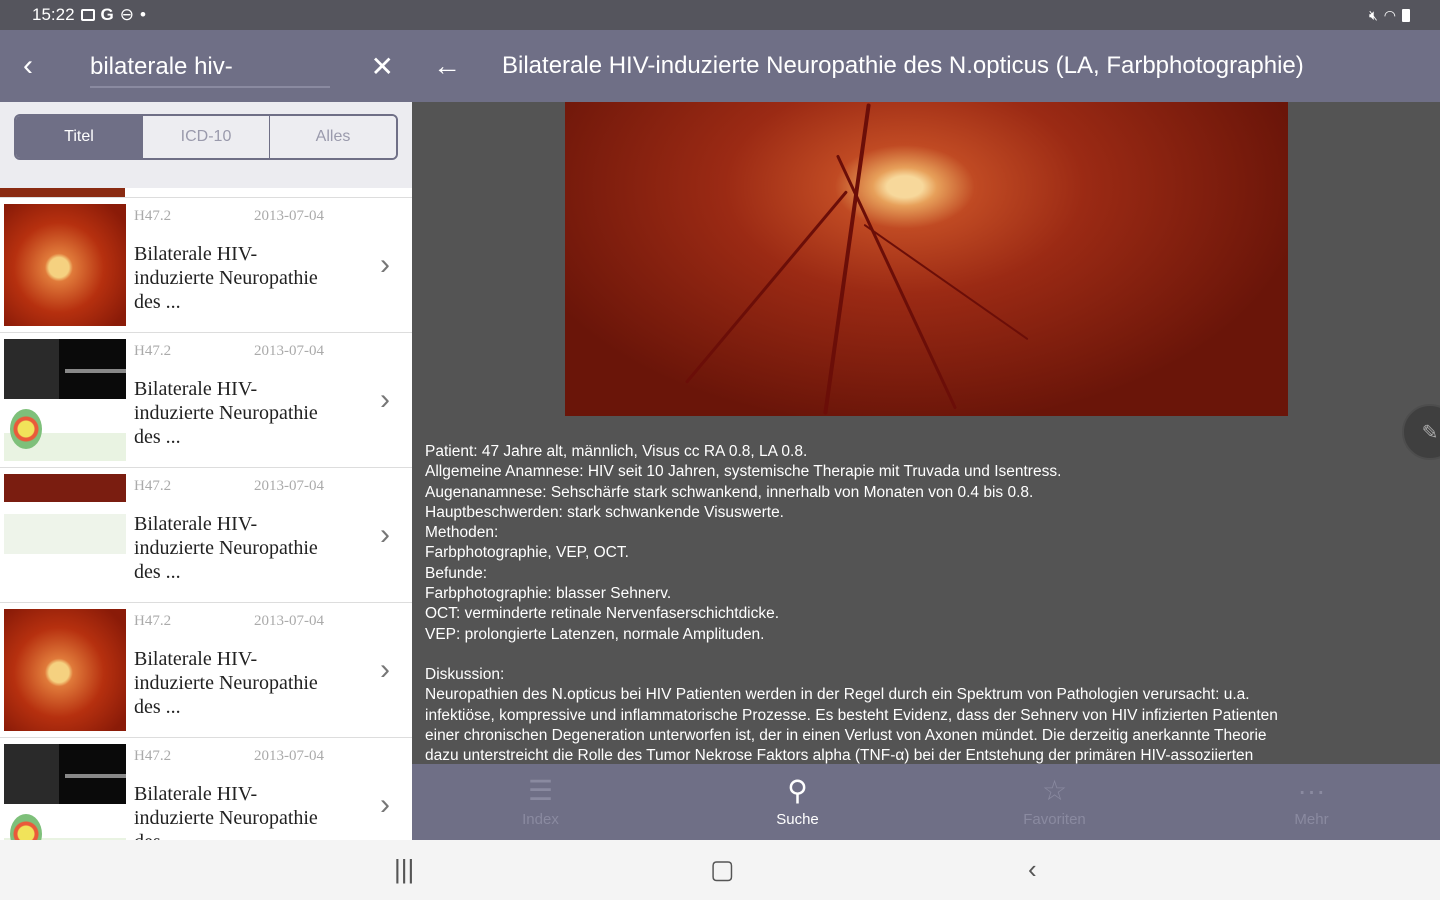 The width and height of the screenshot is (1440, 900). I want to click on list-icon: ☰, so click(540, 790).